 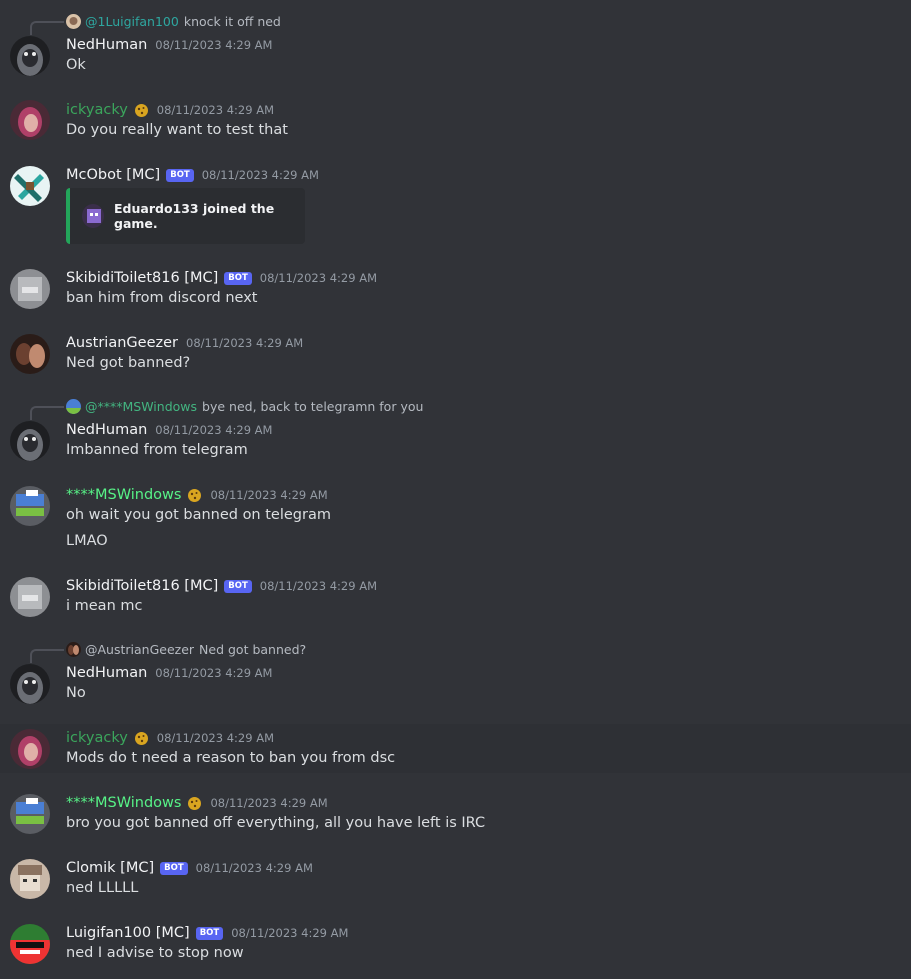 I want to click on message-text: i mean mc, so click(x=104, y=606).